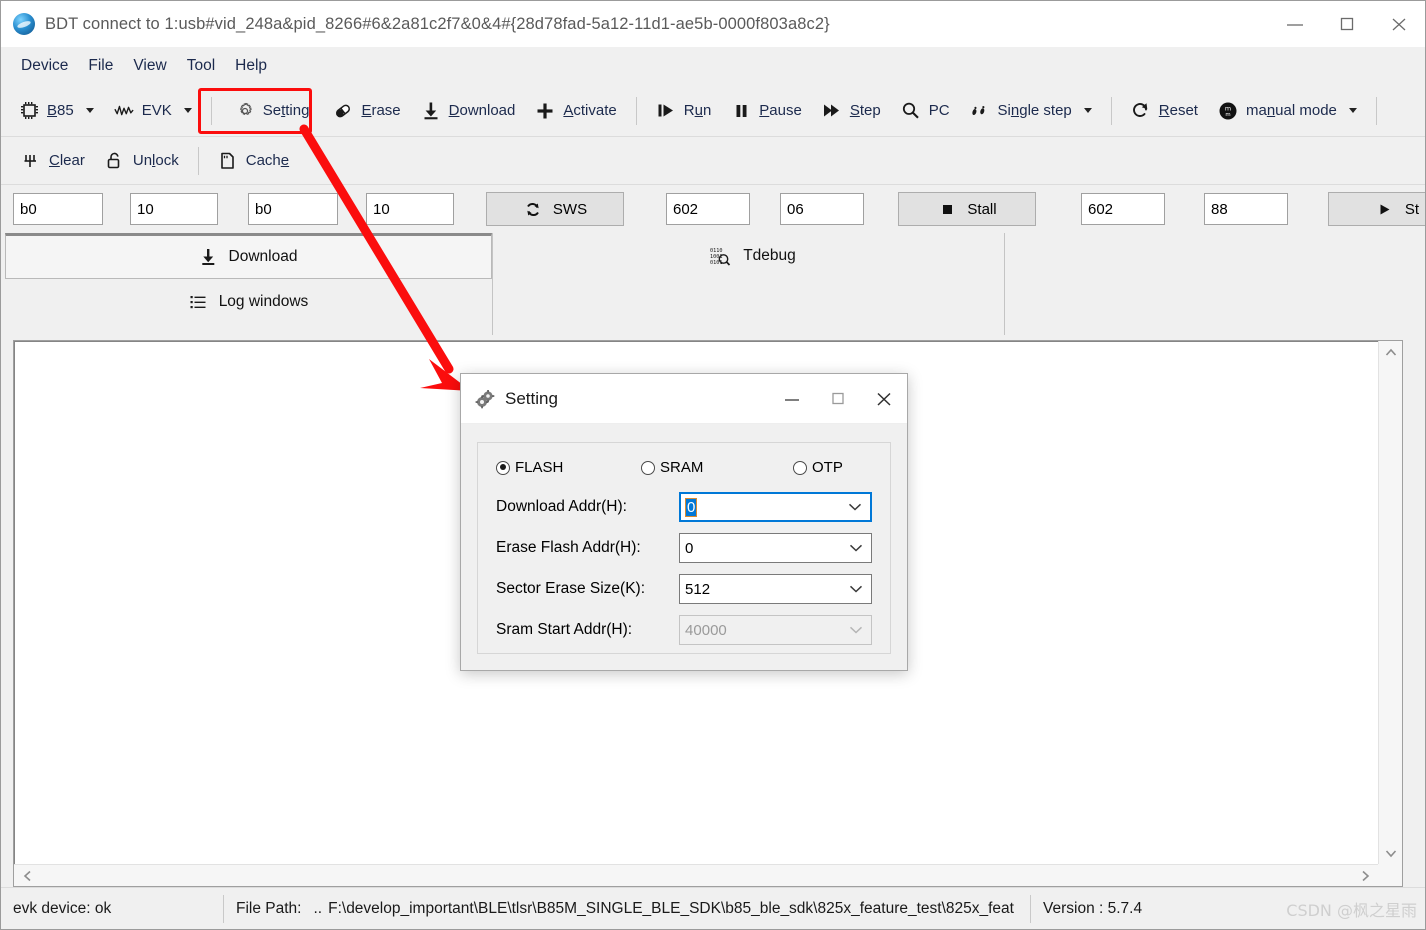 The height and width of the screenshot is (930, 1426). Describe the element at coordinates (149, 66) in the screenshot. I see `menu-view: View` at that location.